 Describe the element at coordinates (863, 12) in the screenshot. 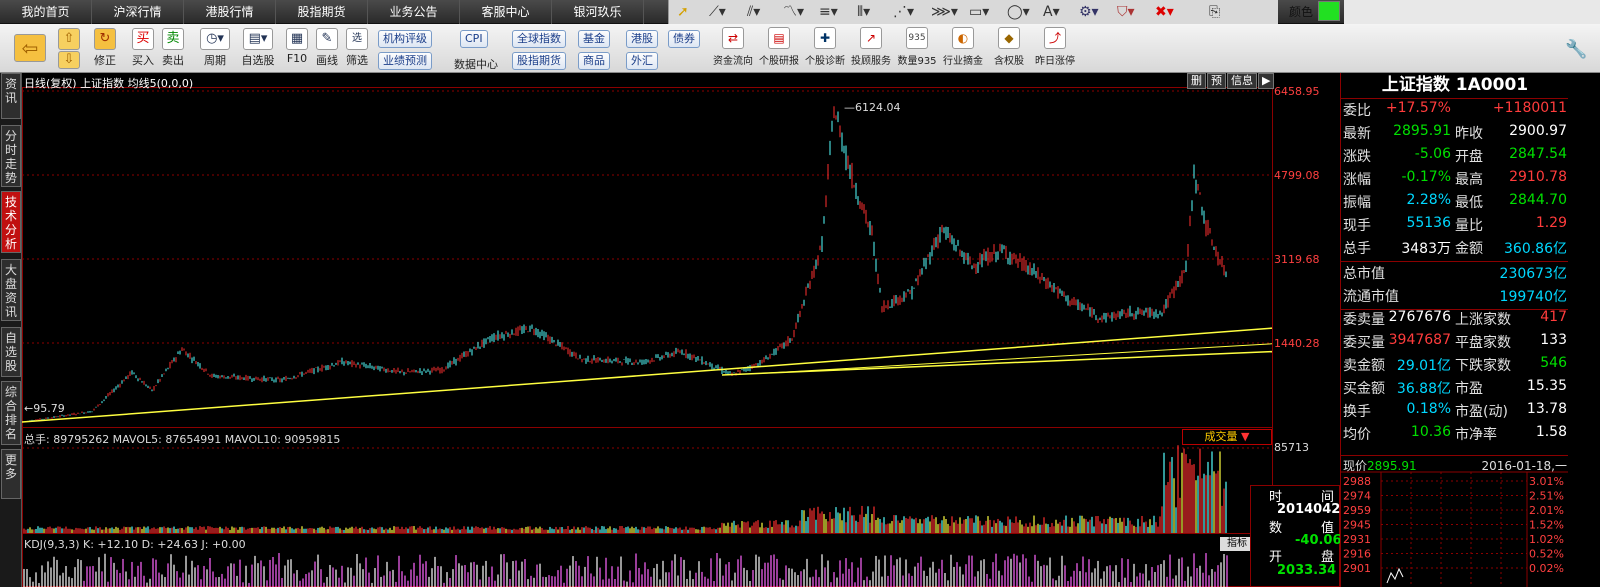

I see `bars-tool-icon: ⦀▾` at that location.